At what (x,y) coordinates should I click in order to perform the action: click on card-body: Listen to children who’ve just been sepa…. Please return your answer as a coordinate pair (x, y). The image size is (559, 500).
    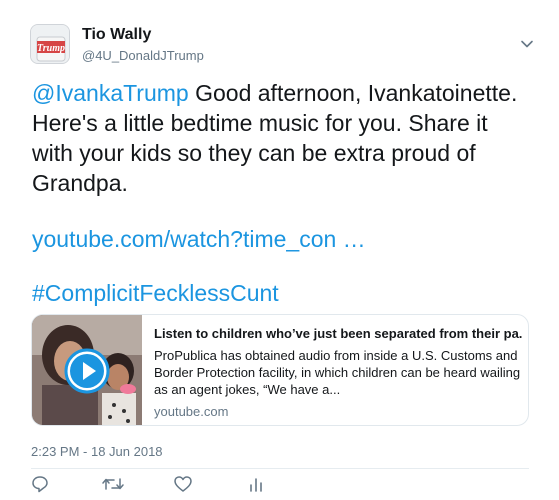
    Looking at the image, I should click on (338, 372).